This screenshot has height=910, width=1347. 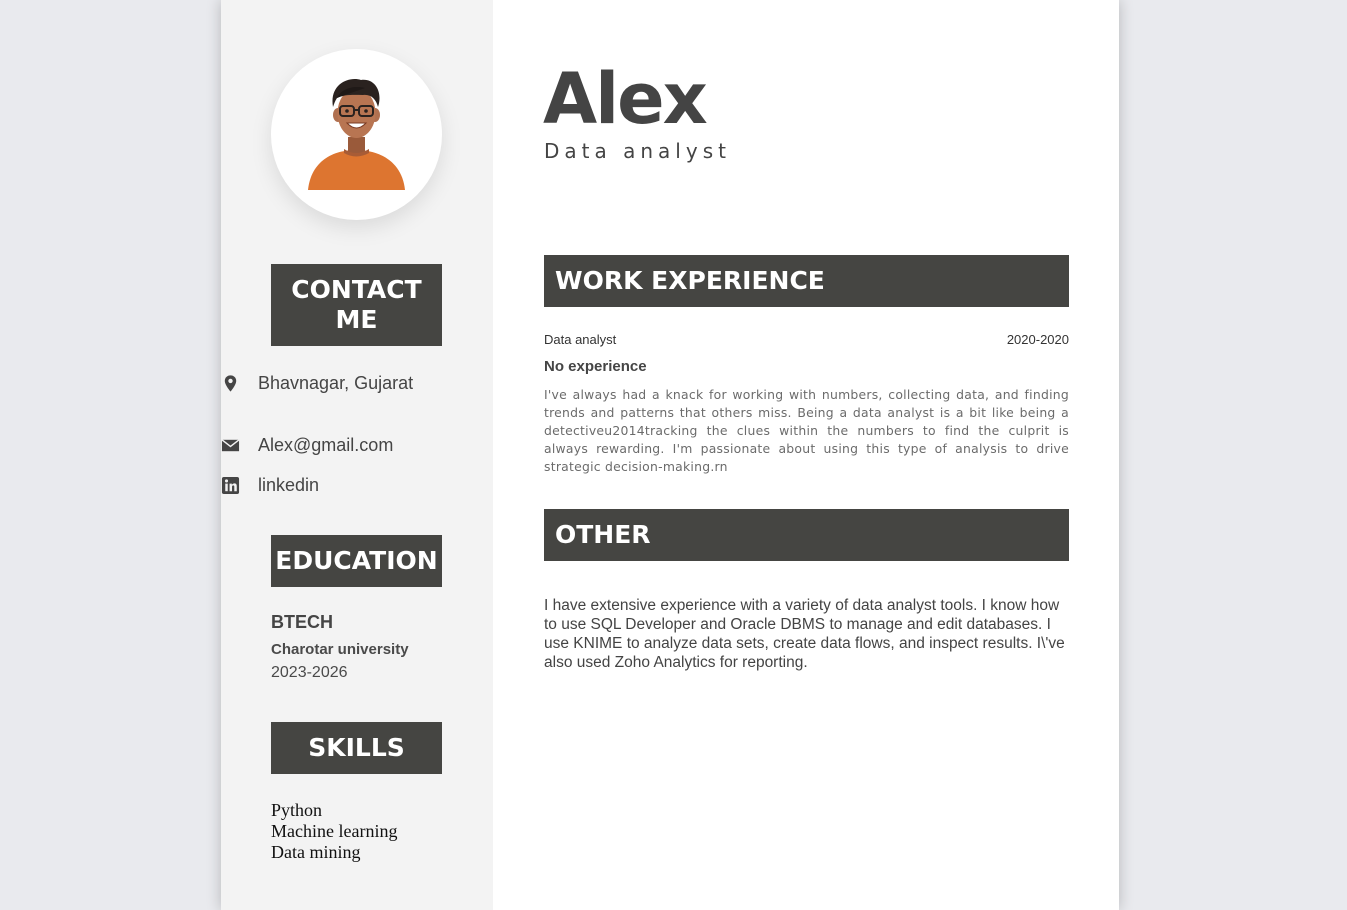 I want to click on person-avatar-illustration-icon, so click(x=356, y=134).